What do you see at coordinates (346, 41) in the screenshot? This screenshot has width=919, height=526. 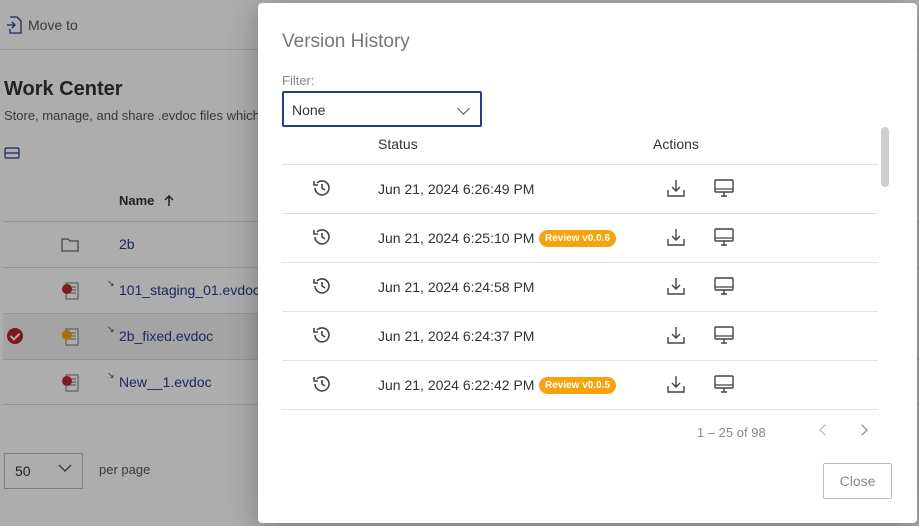 I see `dialog-title: Version History` at bounding box center [346, 41].